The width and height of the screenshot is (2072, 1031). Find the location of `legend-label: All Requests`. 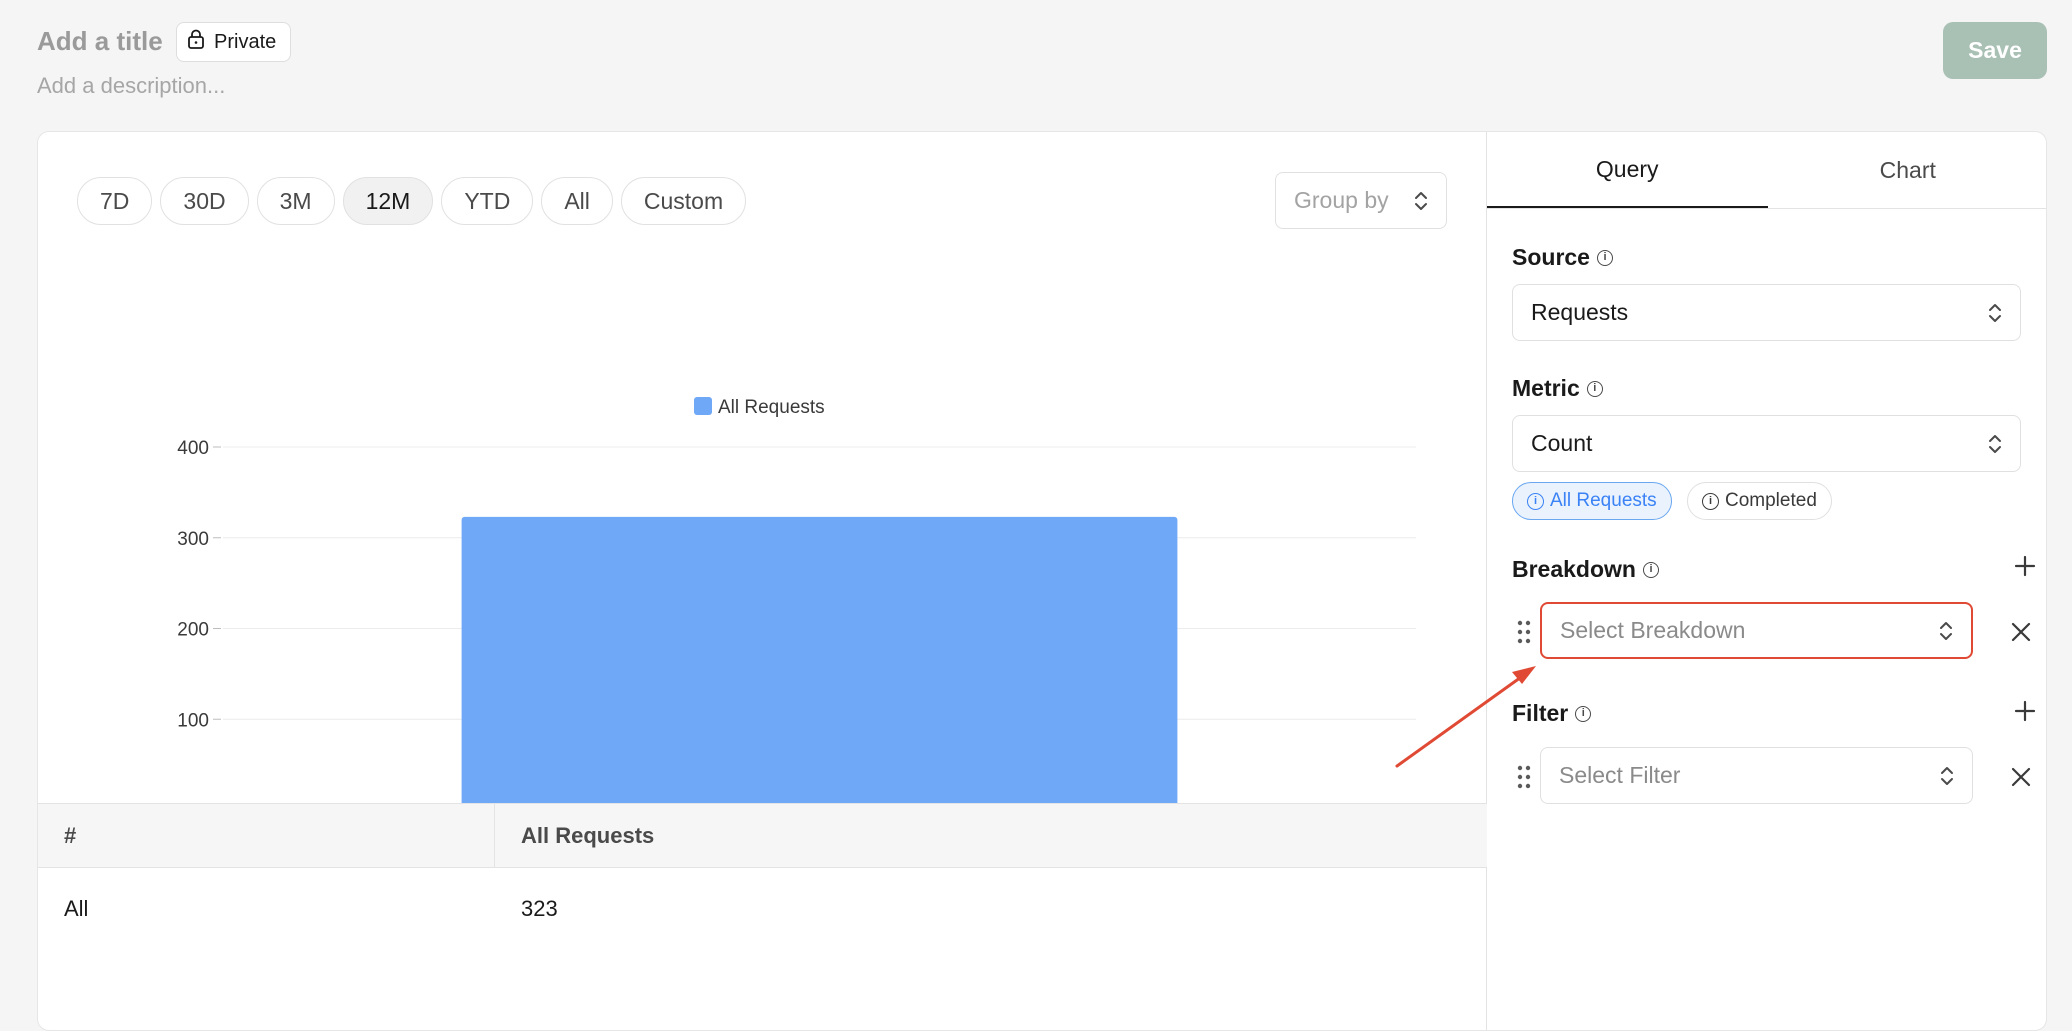

legend-label: All Requests is located at coordinates (771, 407).